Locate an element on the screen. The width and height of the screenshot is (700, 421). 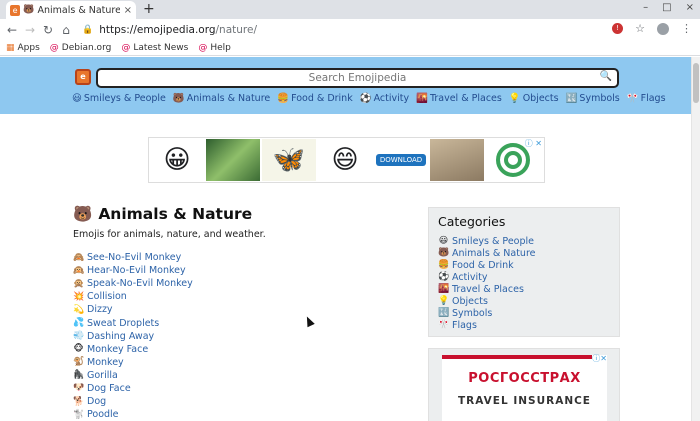
sidebar-item-symbols: 🔣 Symbols is located at coordinates (524, 313).